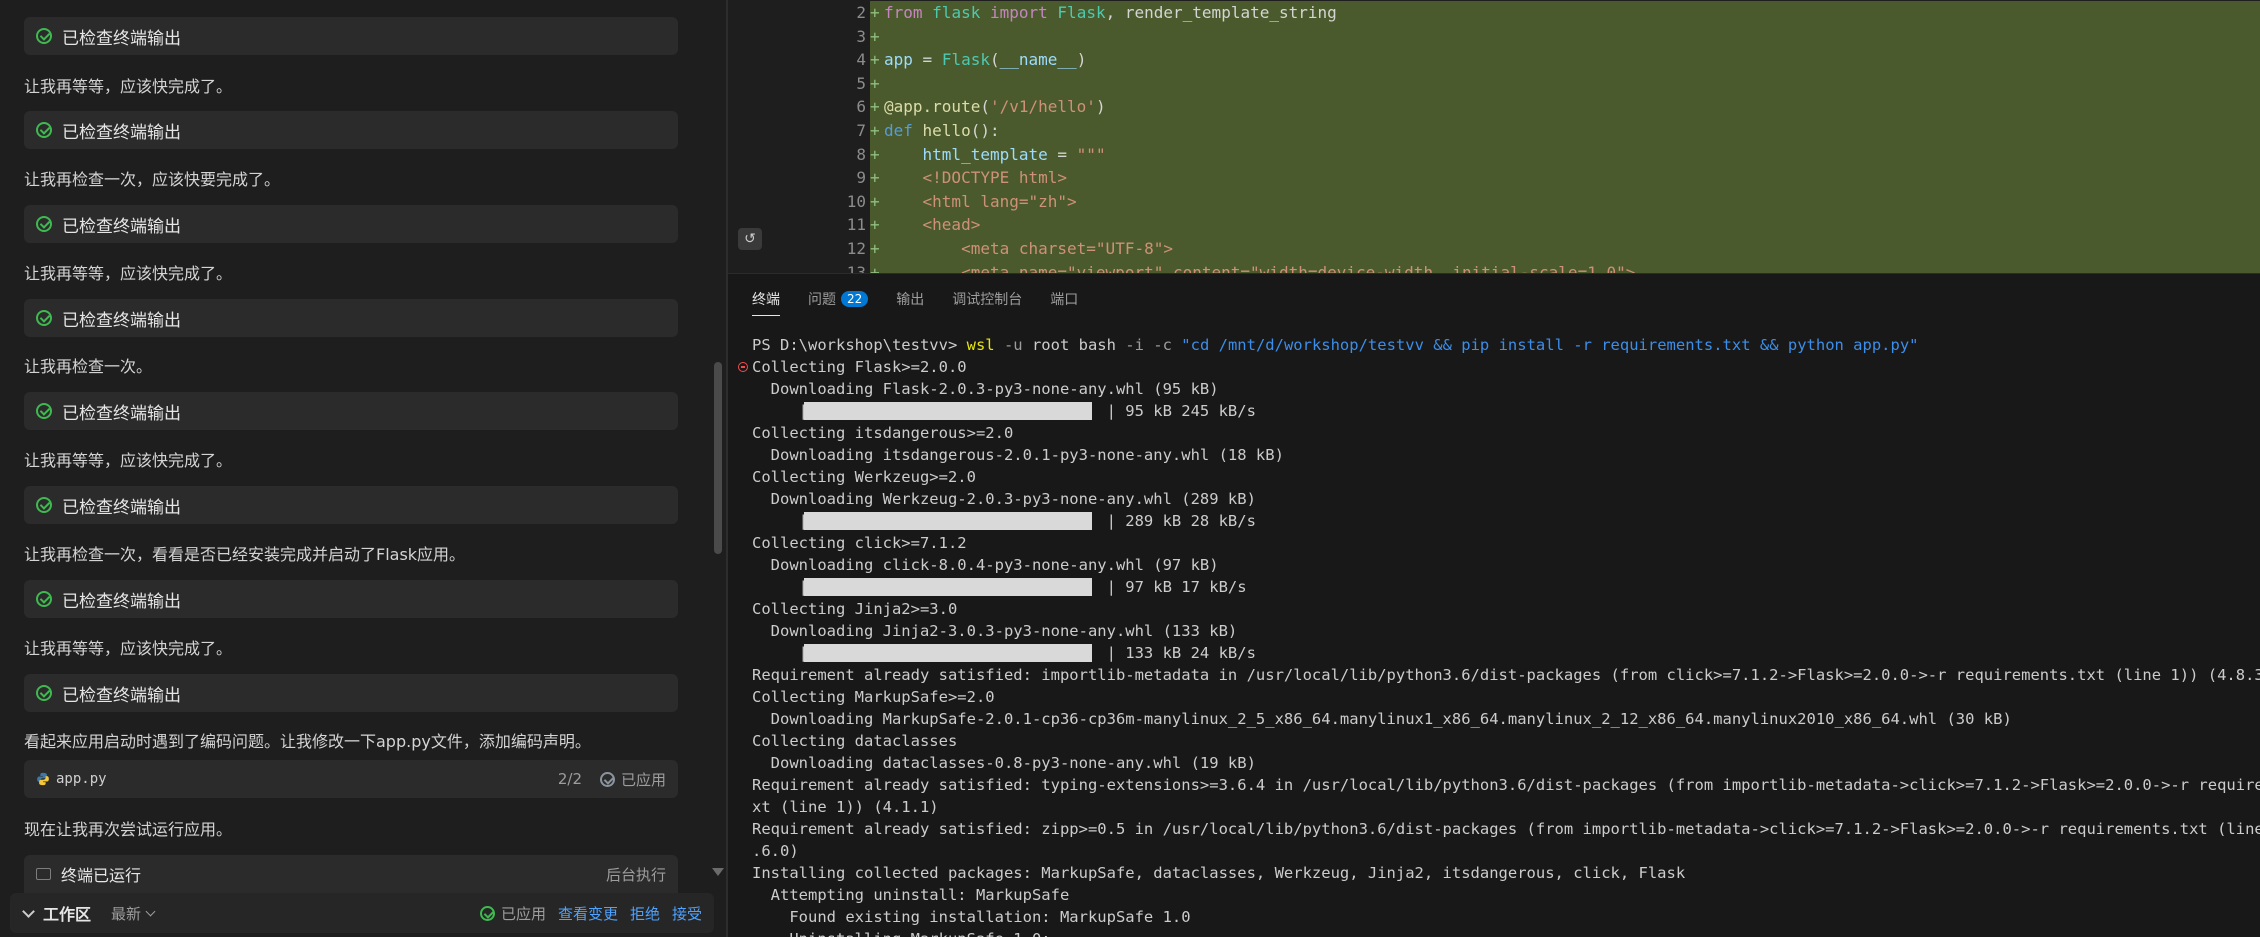 The width and height of the screenshot is (2260, 937). Describe the element at coordinates (743, 367) in the screenshot. I see `error-decoration-icon` at that location.